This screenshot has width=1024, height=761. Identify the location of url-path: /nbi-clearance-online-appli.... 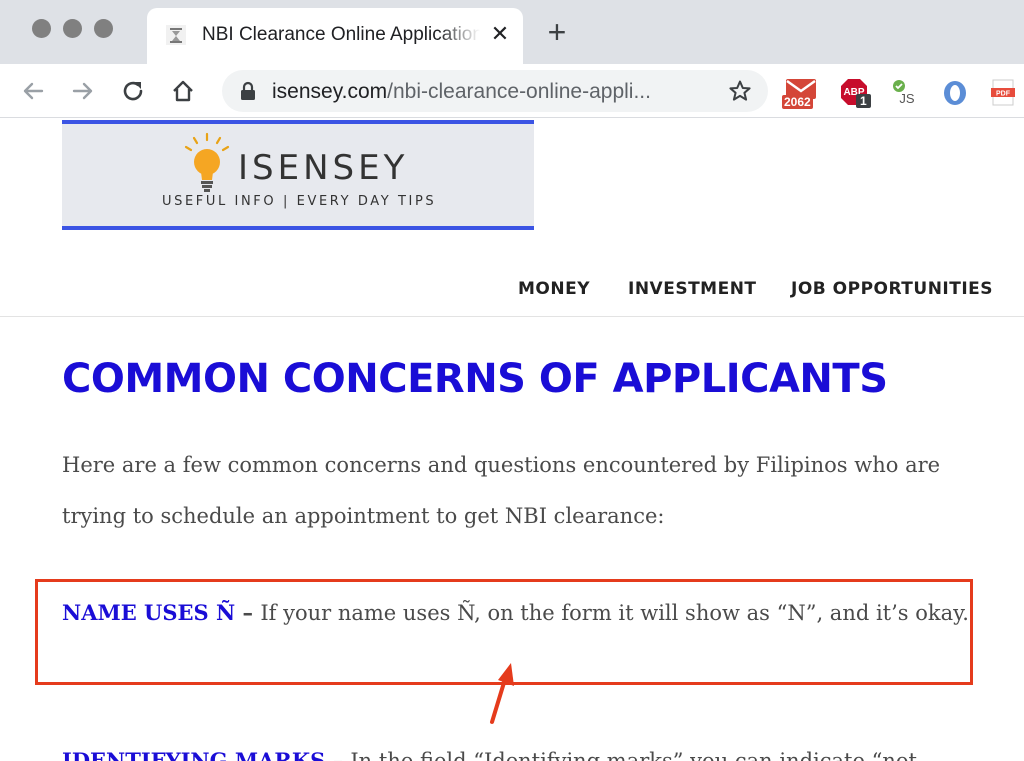
(519, 91).